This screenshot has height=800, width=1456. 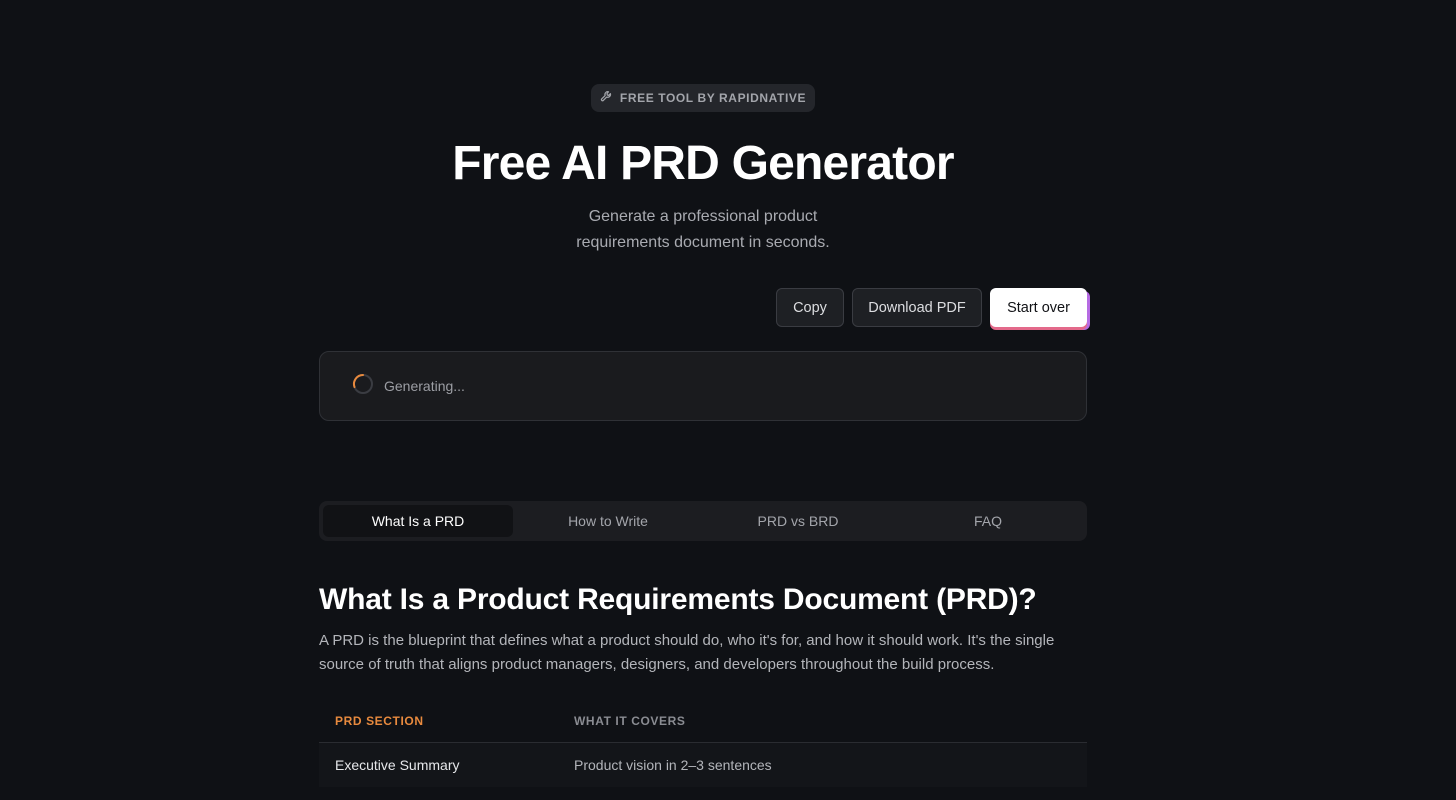 I want to click on column-header-covers: WHAT IT COVERS, so click(x=630, y=721).